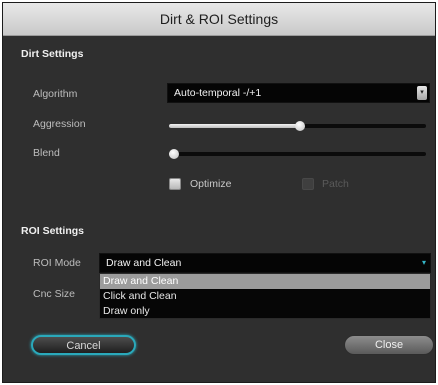 The width and height of the screenshot is (438, 385). I want to click on aggression-label: Aggression, so click(59, 124).